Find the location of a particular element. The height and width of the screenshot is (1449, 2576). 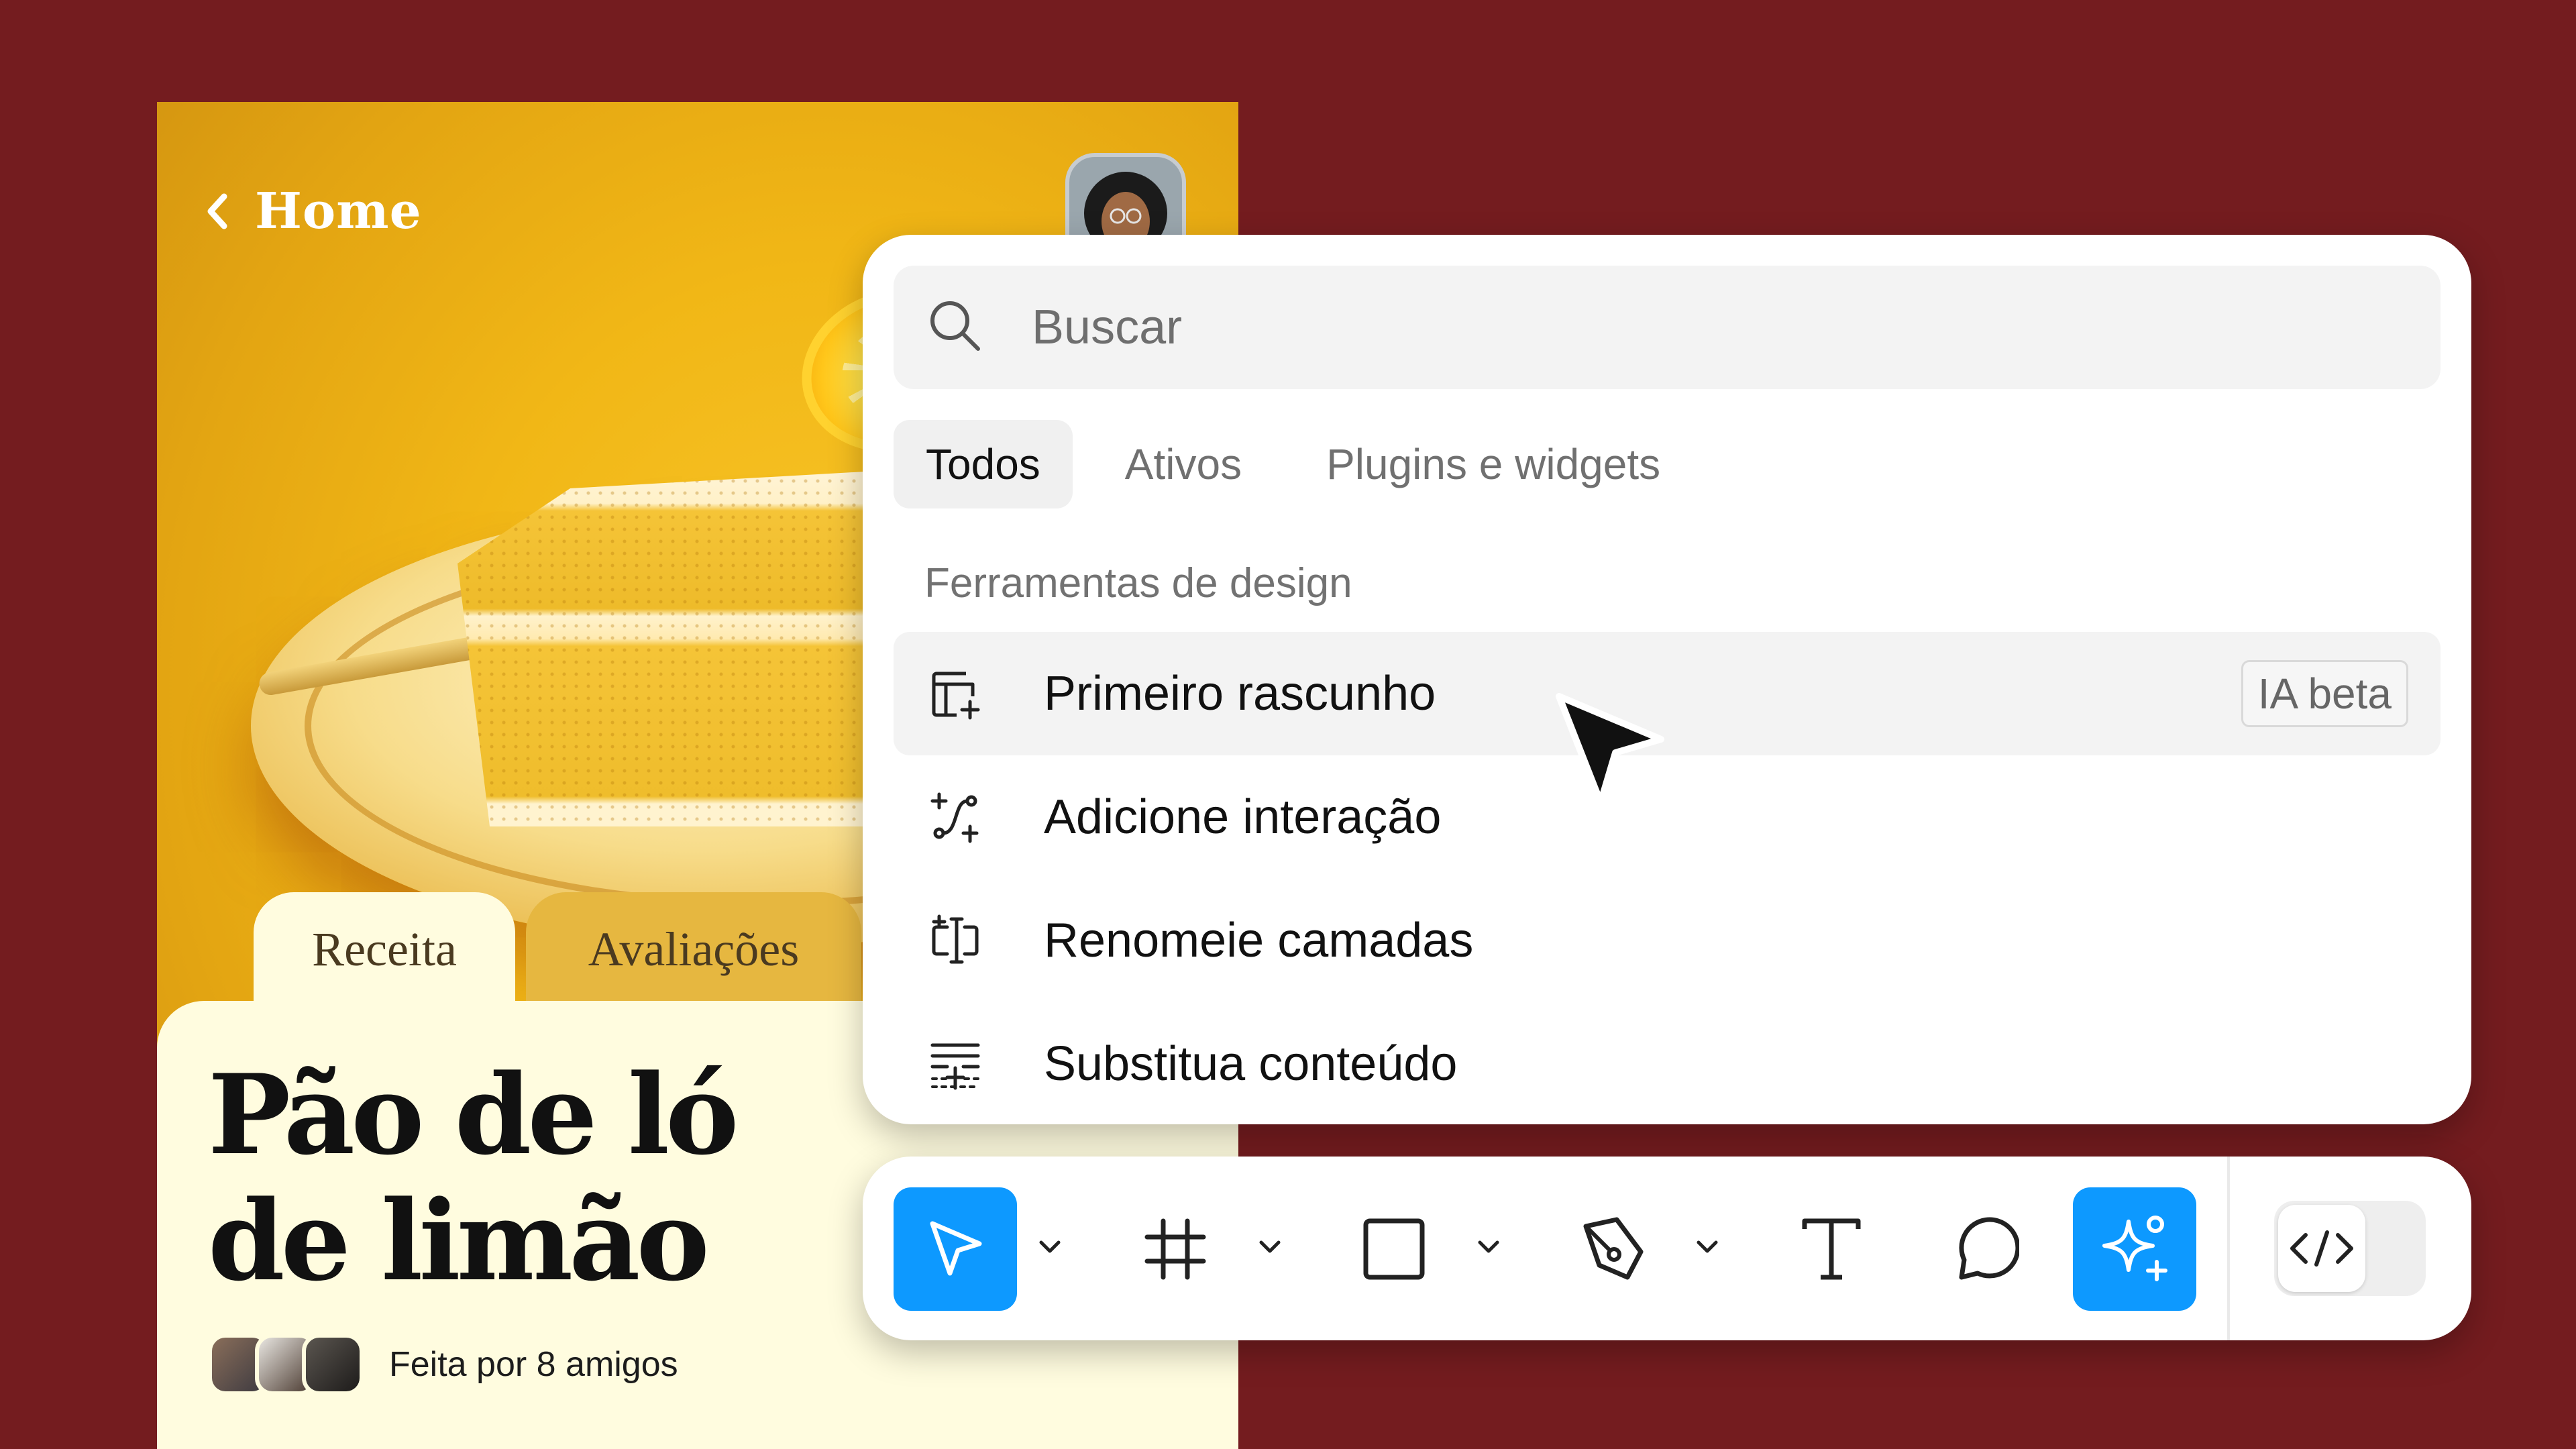

move-tool-button is located at coordinates (955, 1249).